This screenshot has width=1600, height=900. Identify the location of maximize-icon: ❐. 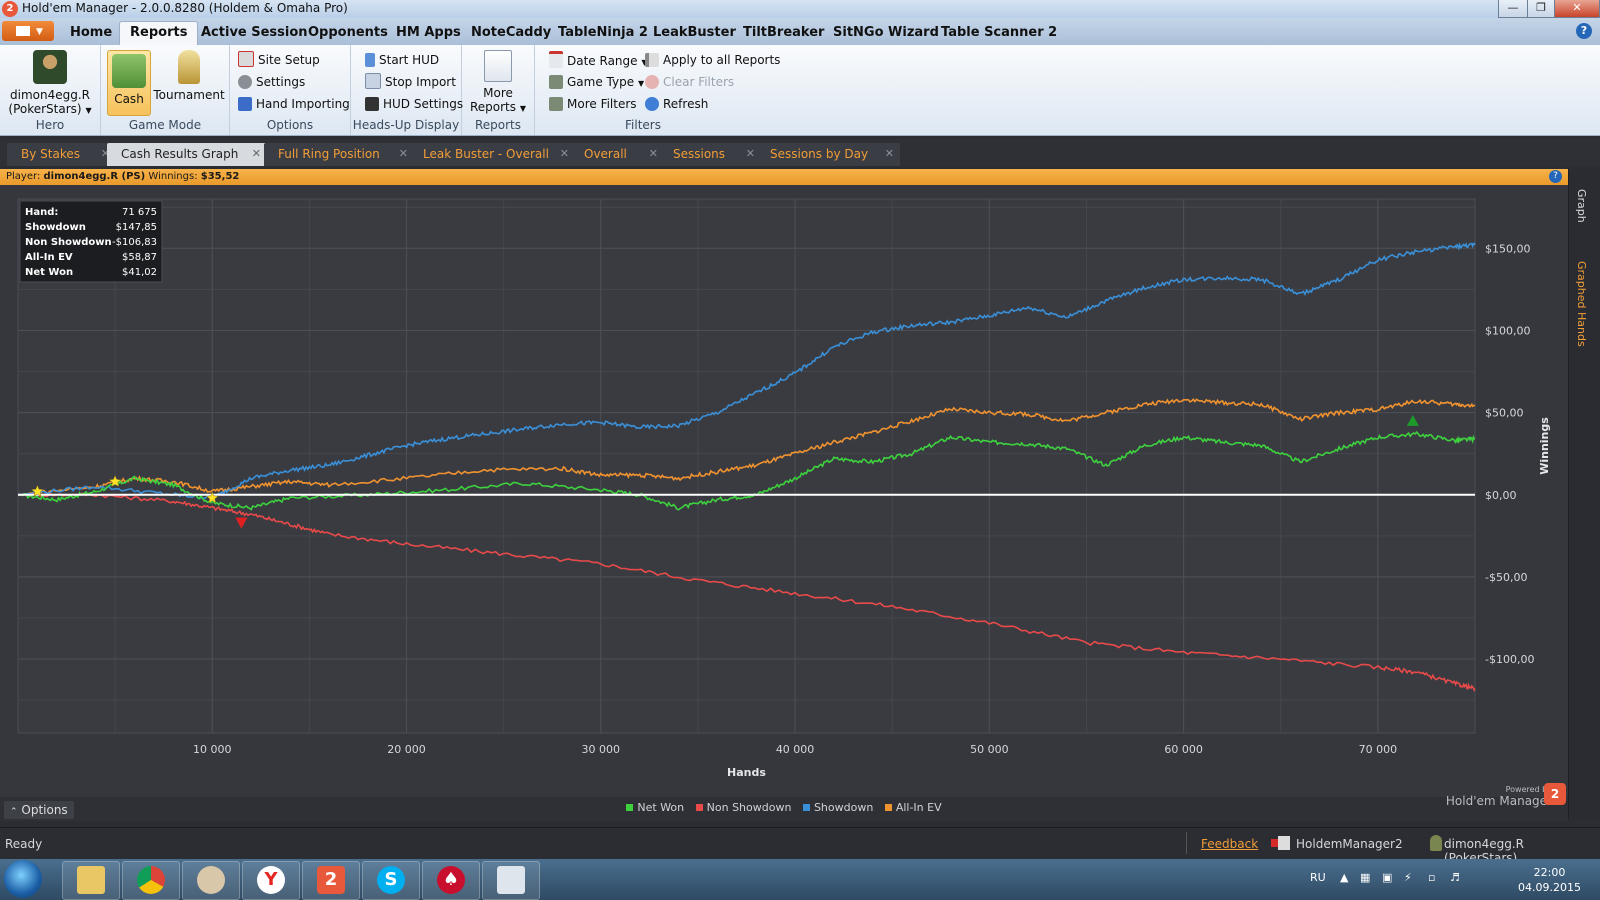
(1541, 9).